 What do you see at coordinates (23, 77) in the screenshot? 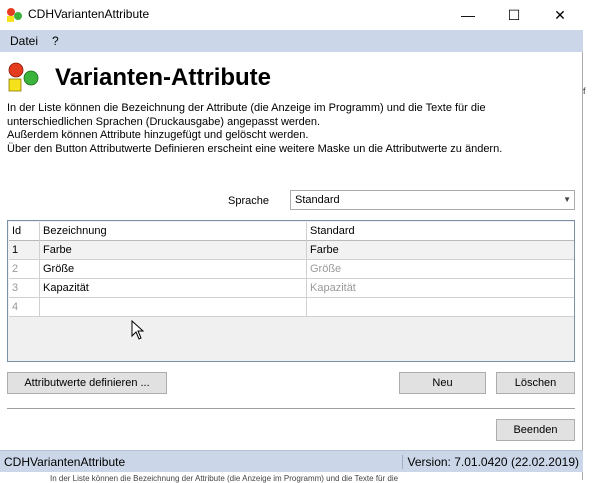
I see `shapes-logo-icon` at bounding box center [23, 77].